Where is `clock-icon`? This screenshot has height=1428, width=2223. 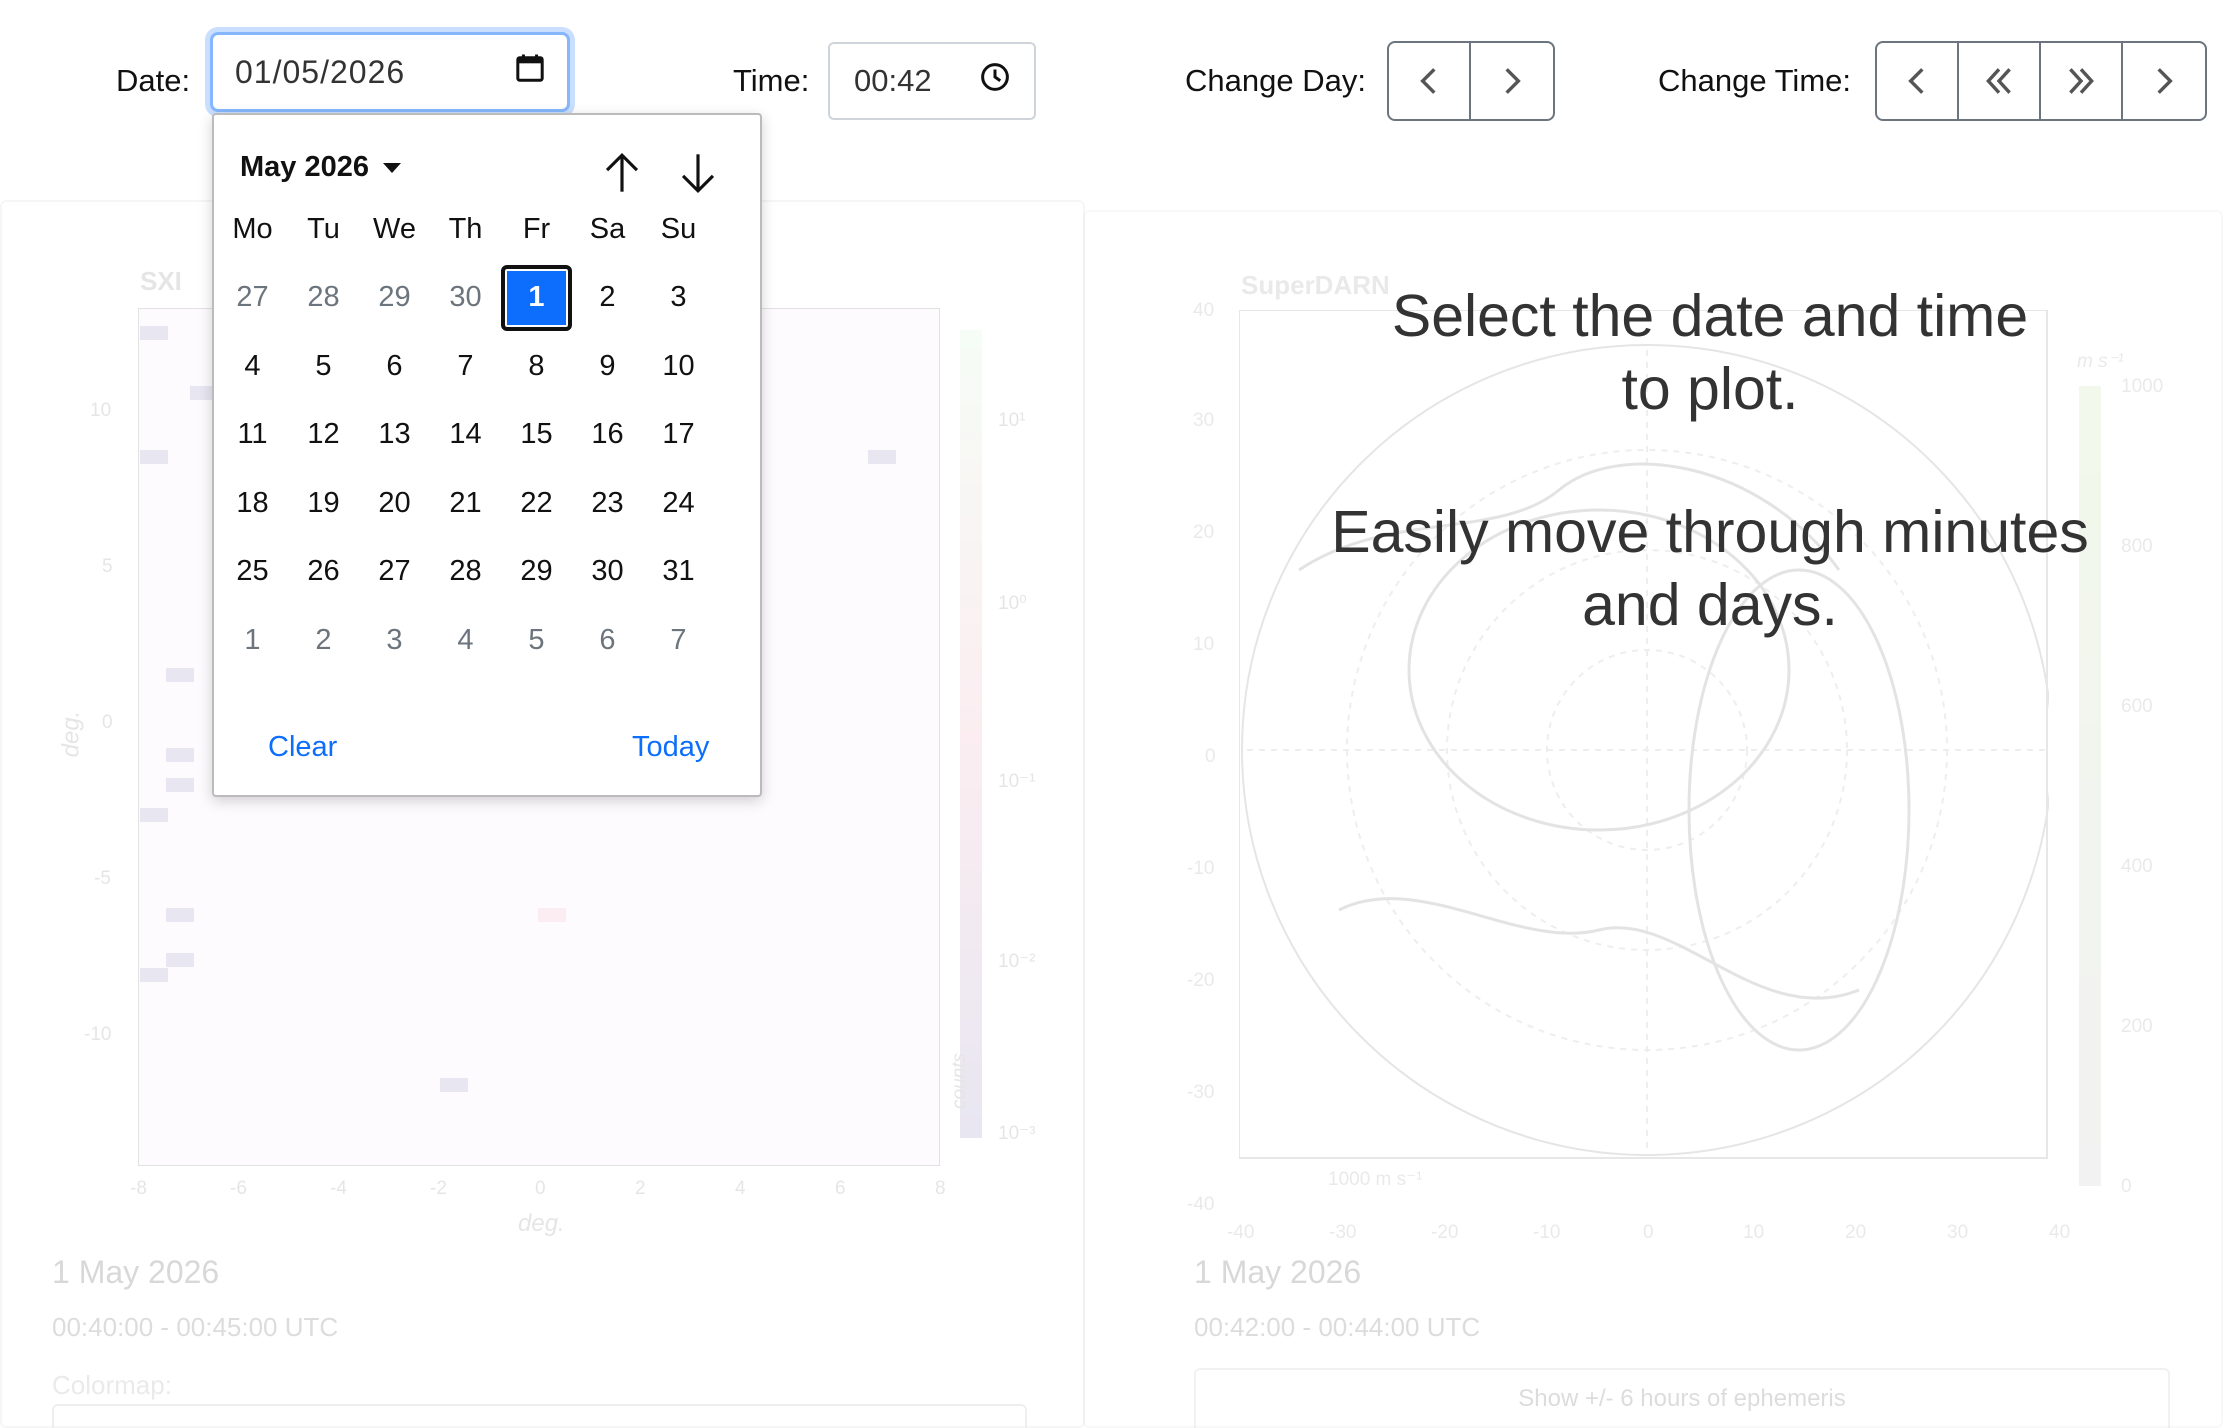 clock-icon is located at coordinates (995, 81).